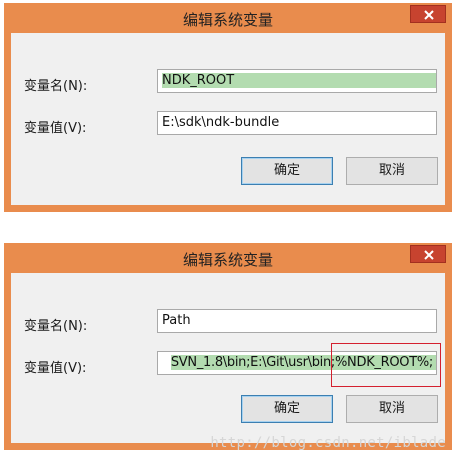 This screenshot has height=457, width=460. What do you see at coordinates (328, 443) in the screenshot?
I see `watermark: http://blog.csdn.net/iblade` at bounding box center [328, 443].